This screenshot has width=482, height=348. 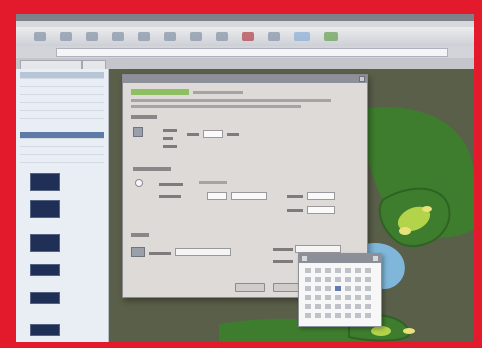 I want to click on tab-strip, so click(x=245, y=63).